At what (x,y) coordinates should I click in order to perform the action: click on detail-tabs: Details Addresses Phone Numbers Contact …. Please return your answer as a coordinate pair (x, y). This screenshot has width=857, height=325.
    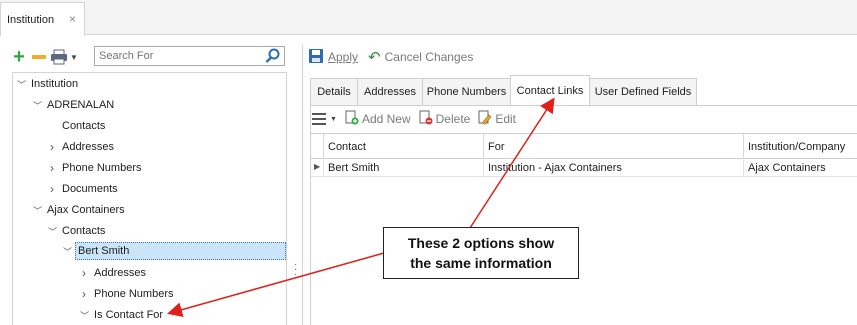
    Looking at the image, I should click on (583, 91).